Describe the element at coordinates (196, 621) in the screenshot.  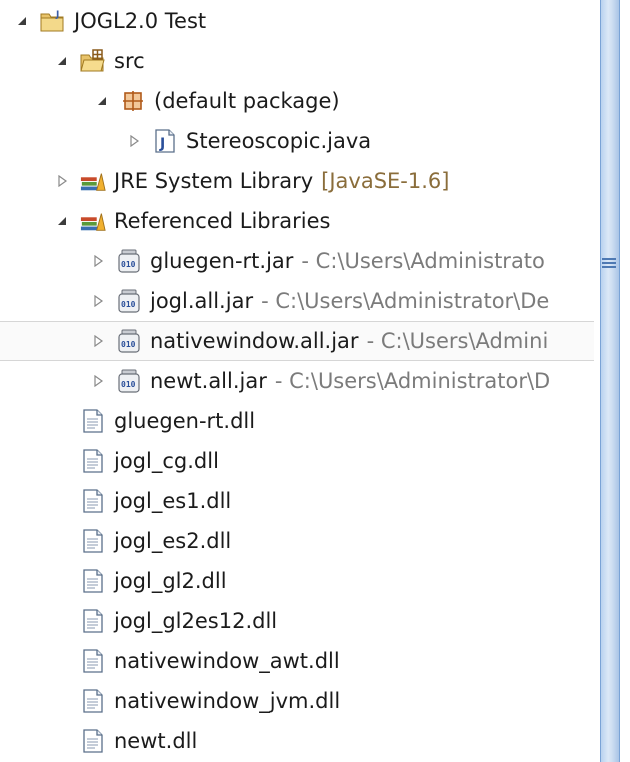
I see `file-label: jogl_gl2es12.dll` at that location.